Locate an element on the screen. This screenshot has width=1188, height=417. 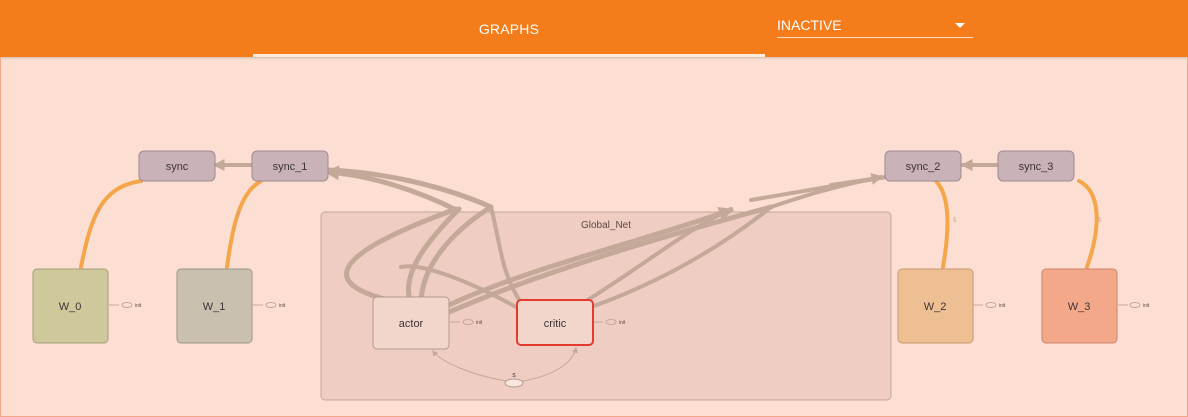
svg-text: sync_3 is located at coordinates (1036, 167).